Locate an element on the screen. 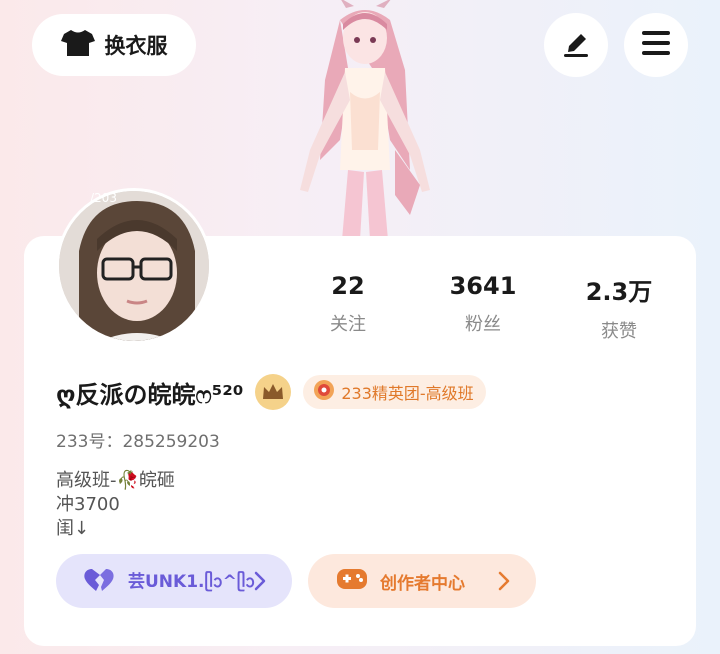 This screenshot has height=654, width=720. creator-center-label: 创作者中心 is located at coordinates (422, 583).